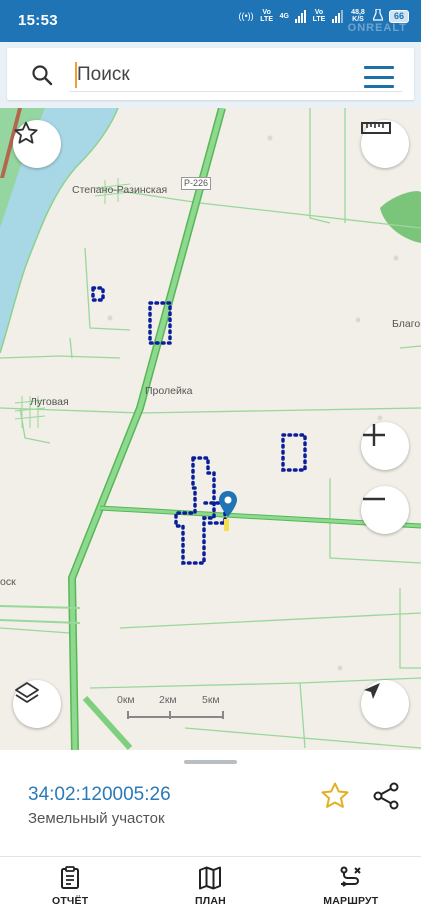  What do you see at coordinates (300, 16) in the screenshot?
I see `signal-icon` at bounding box center [300, 16].